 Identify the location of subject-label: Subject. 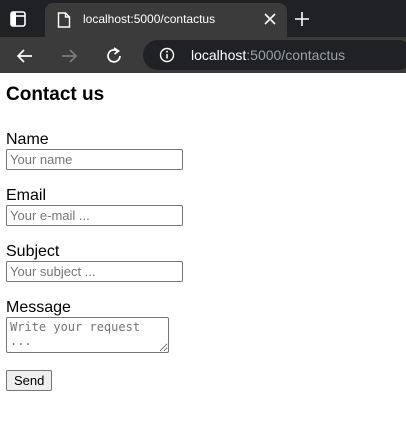
(33, 251).